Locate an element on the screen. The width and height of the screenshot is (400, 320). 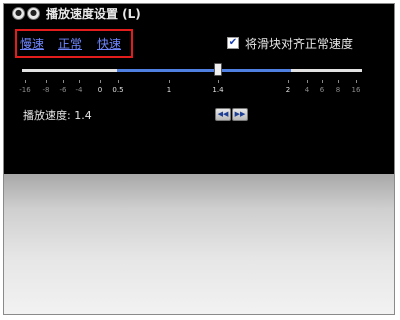
checkmark-icon: ✔ is located at coordinates (233, 42).